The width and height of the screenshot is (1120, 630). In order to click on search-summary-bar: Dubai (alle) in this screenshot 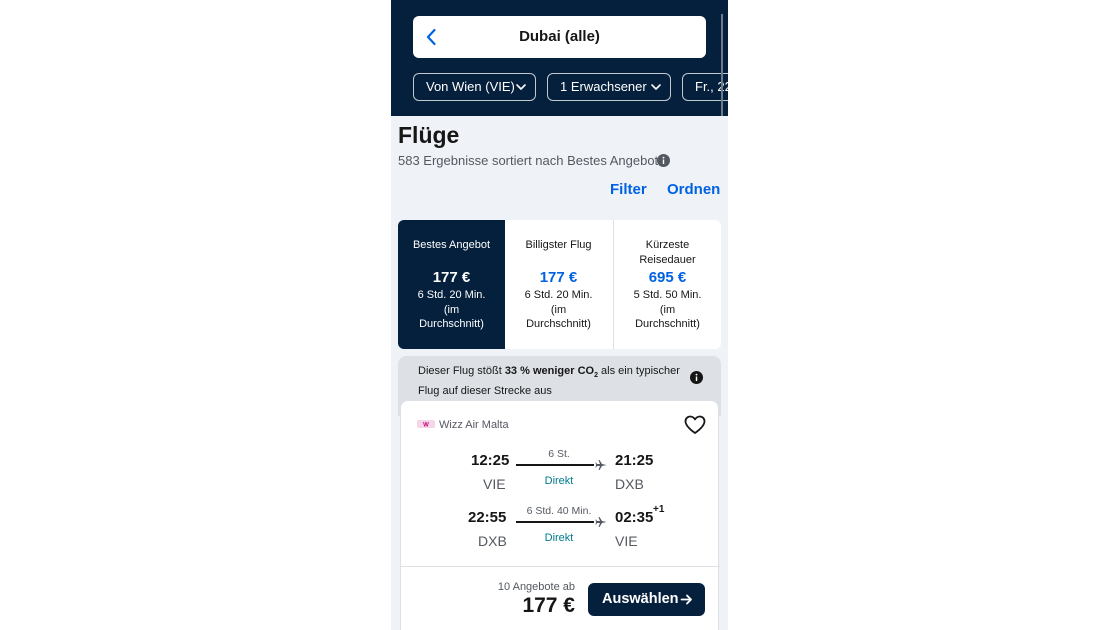, I will do `click(559, 37)`.